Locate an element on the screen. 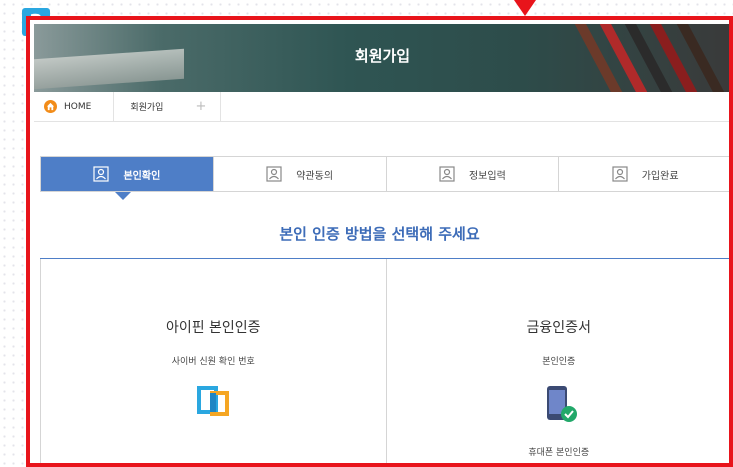  tab-info-input: 정보입력 is located at coordinates (473, 174).